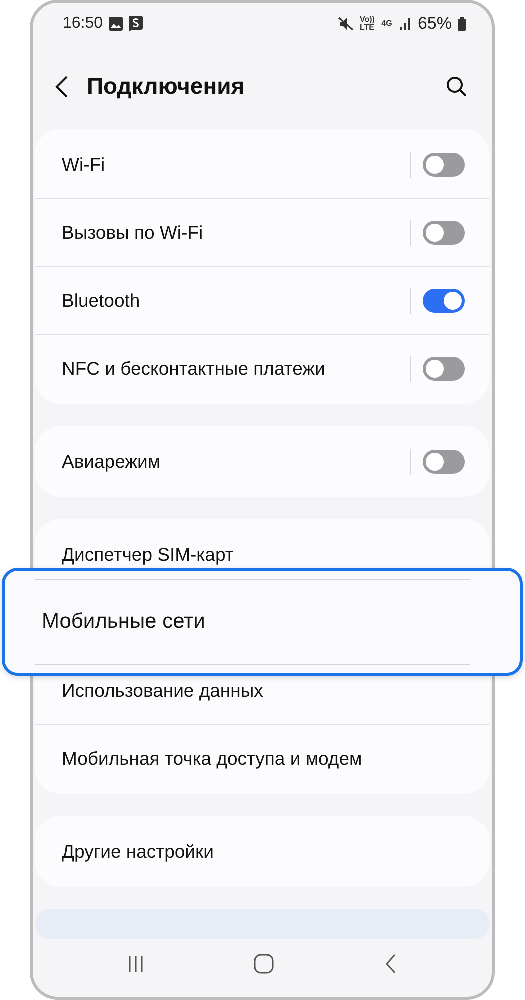 This screenshot has width=525, height=1000. Describe the element at coordinates (406, 23) in the screenshot. I see `signal-icon` at that location.